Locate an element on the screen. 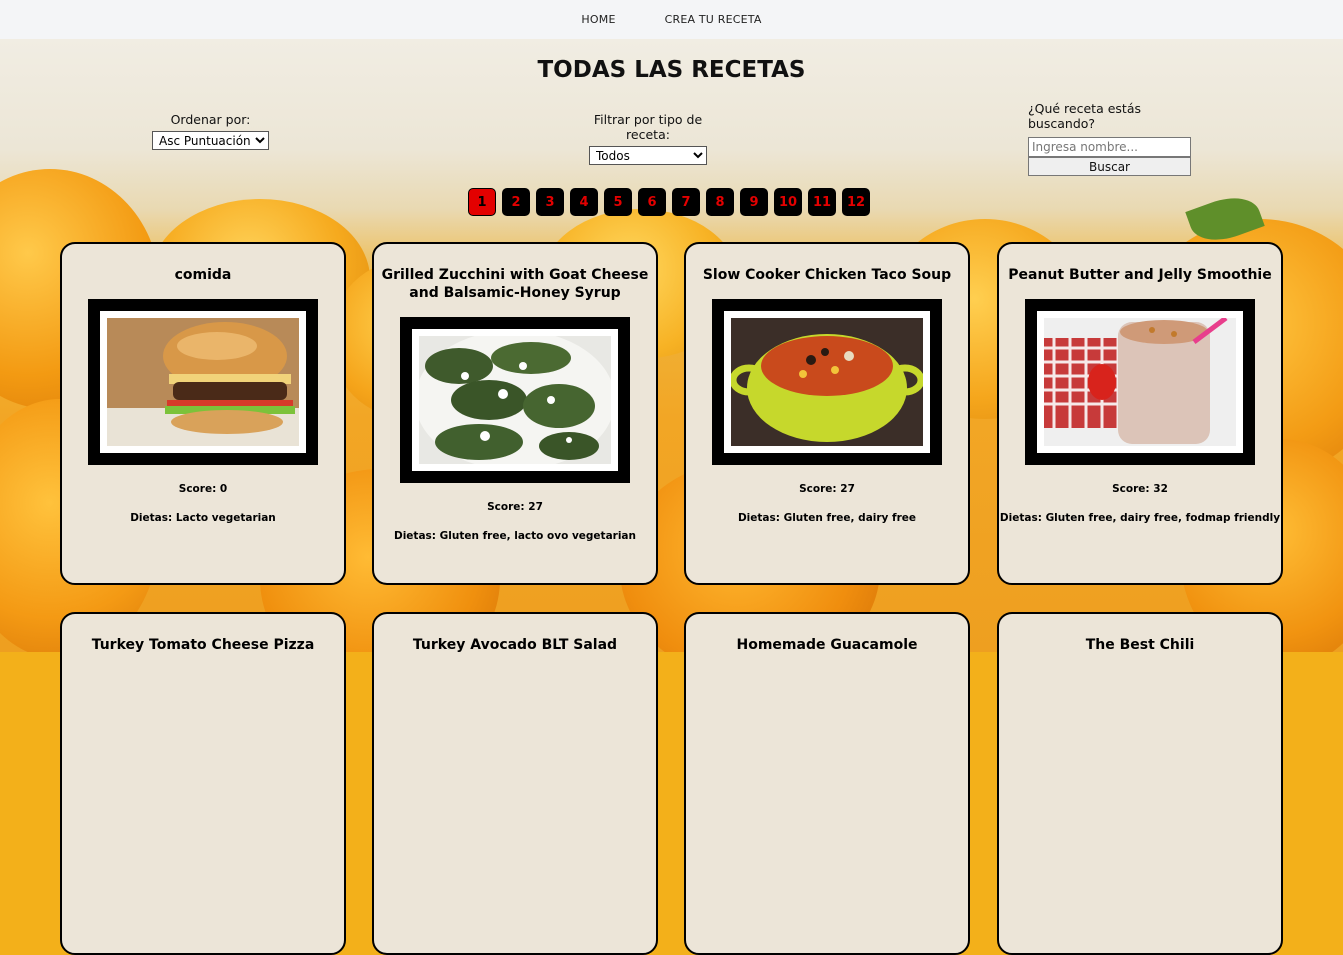  page-button-1: 1 is located at coordinates (482, 202).